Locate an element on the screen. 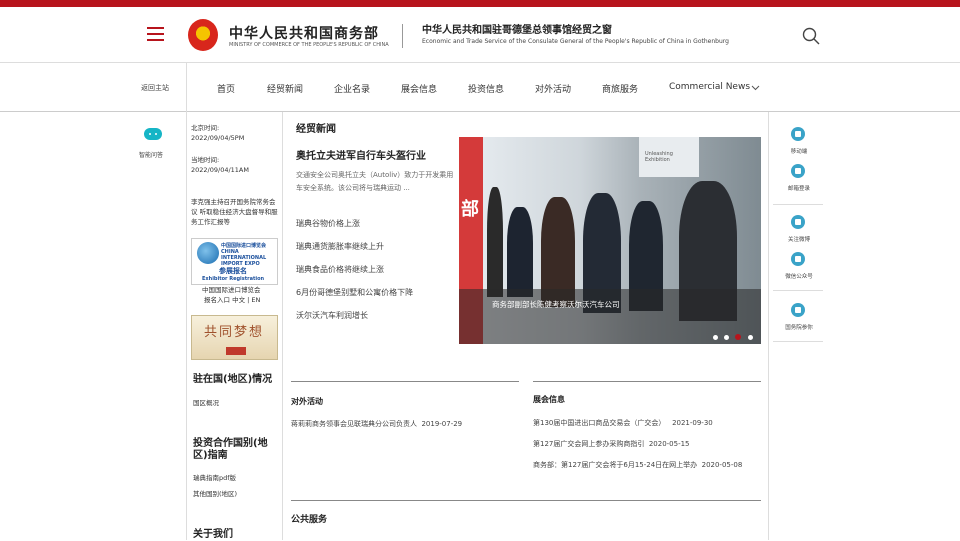  expo-date: 2020-05-15 is located at coordinates (669, 444).